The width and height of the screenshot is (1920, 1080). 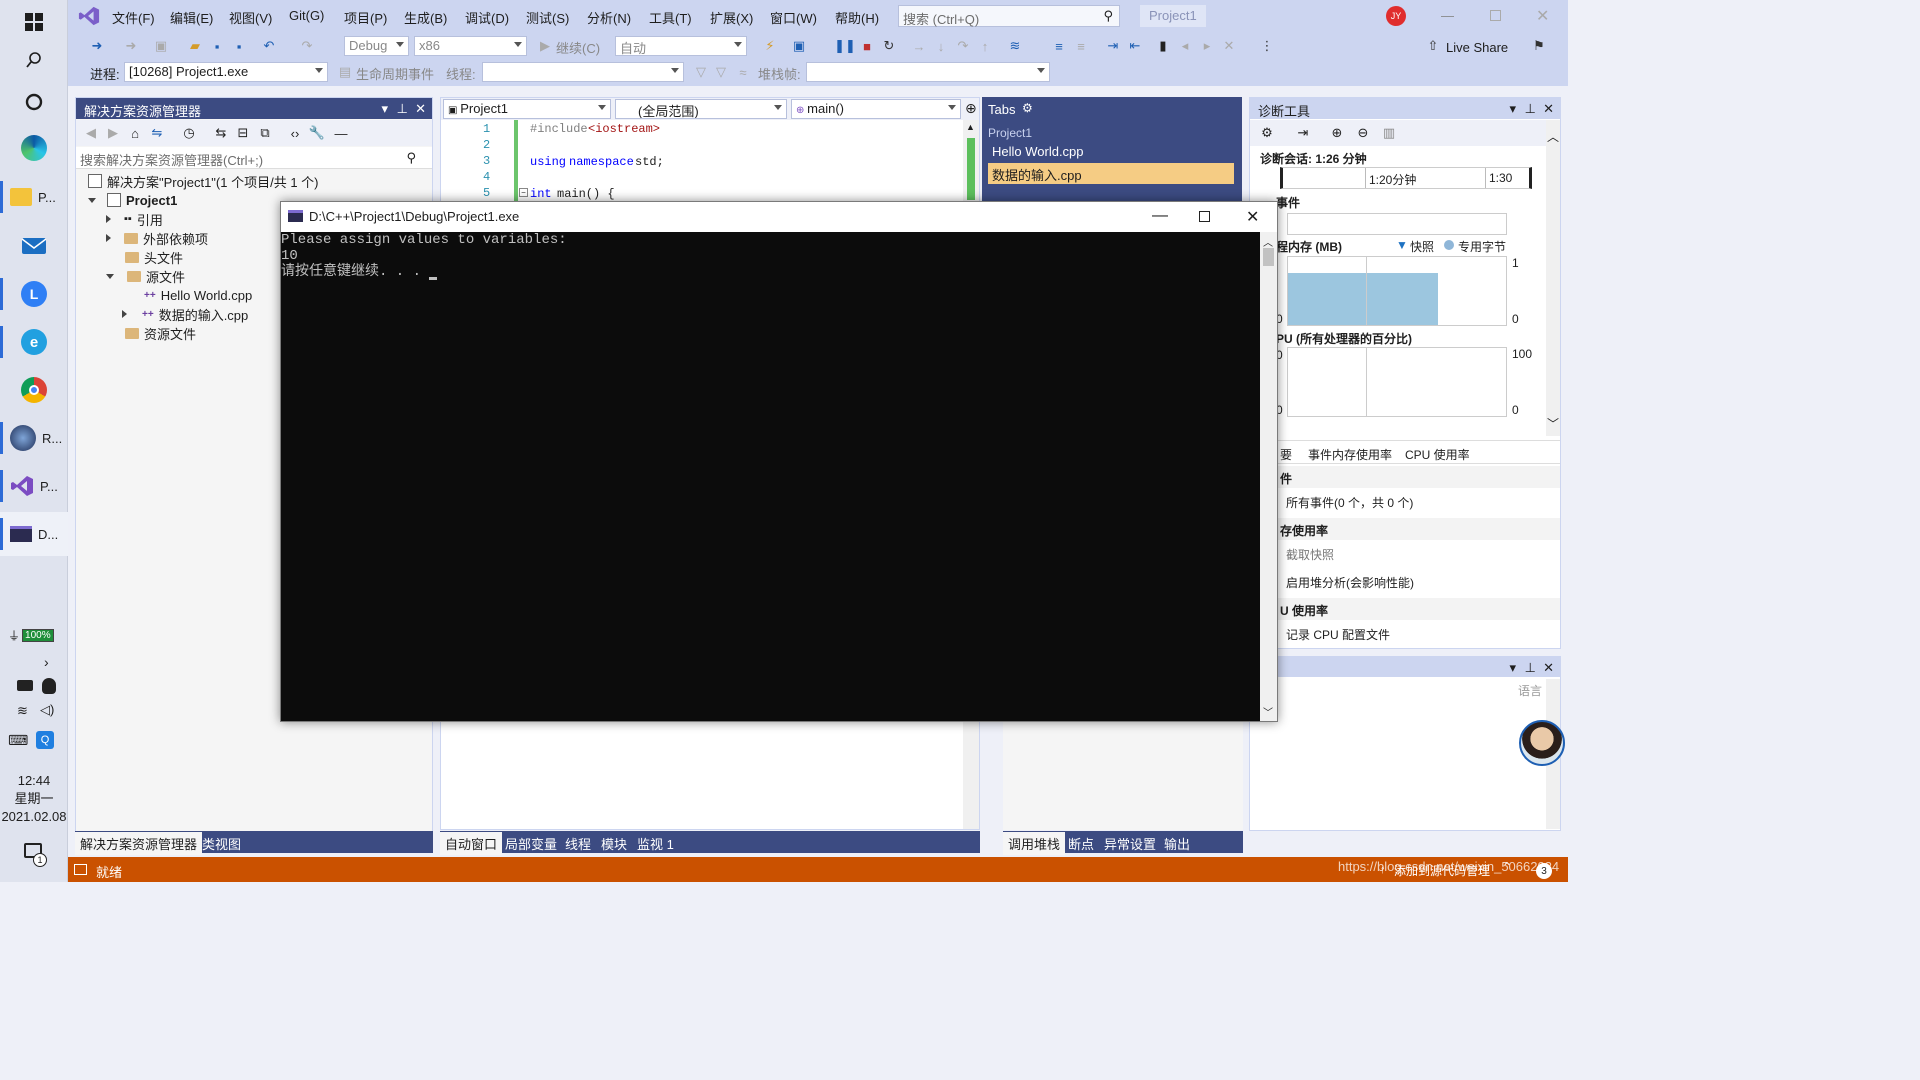 I want to click on tab-locals: 局部变量, so click(x=531, y=843).